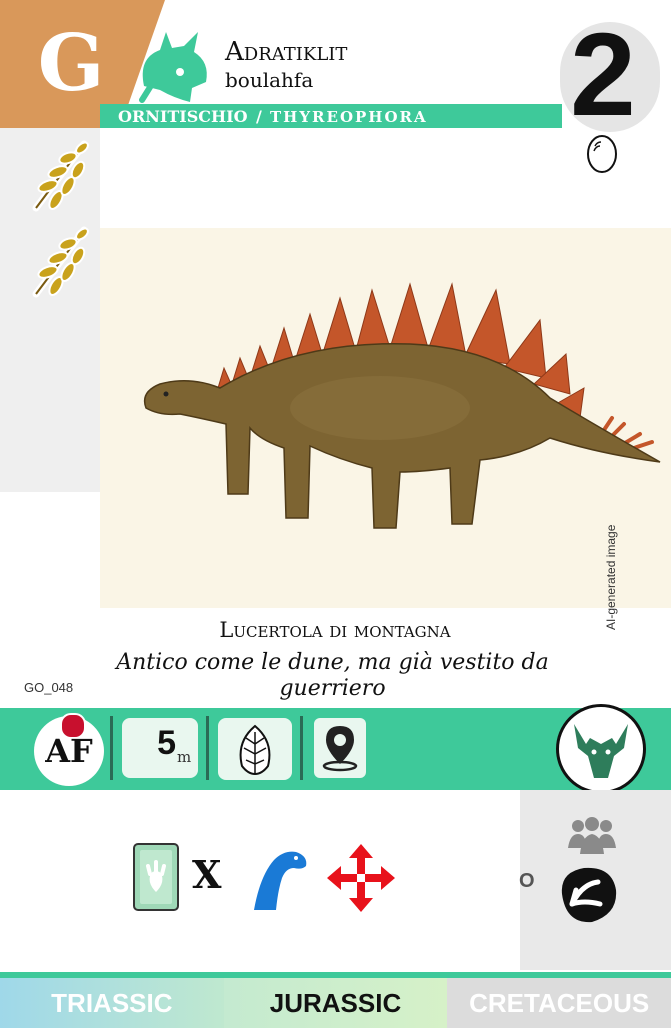 This screenshot has width=671, height=1028. Describe the element at coordinates (611, 577) in the screenshot. I see `ai-credit: AI-generated image` at that location.